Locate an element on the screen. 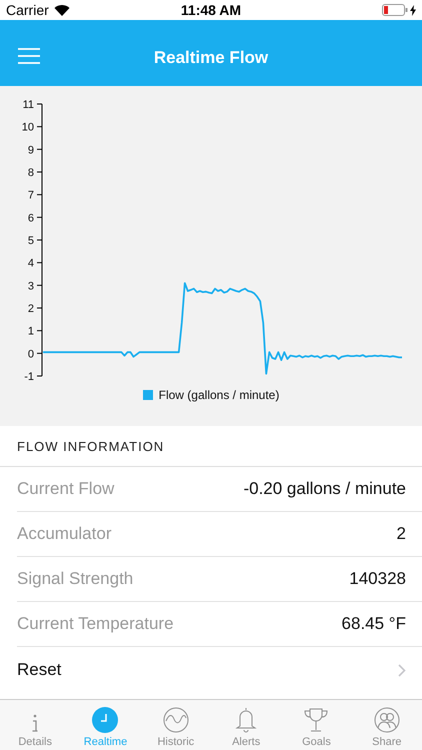 The image size is (422, 750). bell-icon is located at coordinates (246, 720).